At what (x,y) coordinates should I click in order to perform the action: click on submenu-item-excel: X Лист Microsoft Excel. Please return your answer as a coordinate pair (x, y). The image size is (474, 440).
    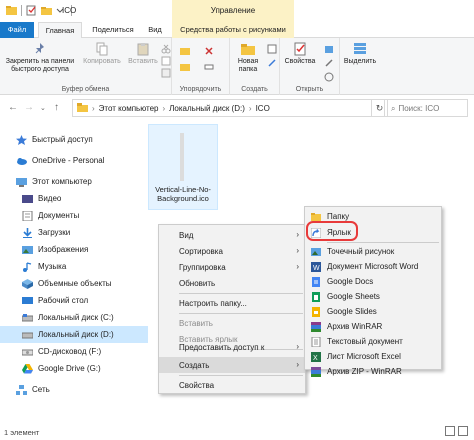
    Looking at the image, I should click on (373, 356).